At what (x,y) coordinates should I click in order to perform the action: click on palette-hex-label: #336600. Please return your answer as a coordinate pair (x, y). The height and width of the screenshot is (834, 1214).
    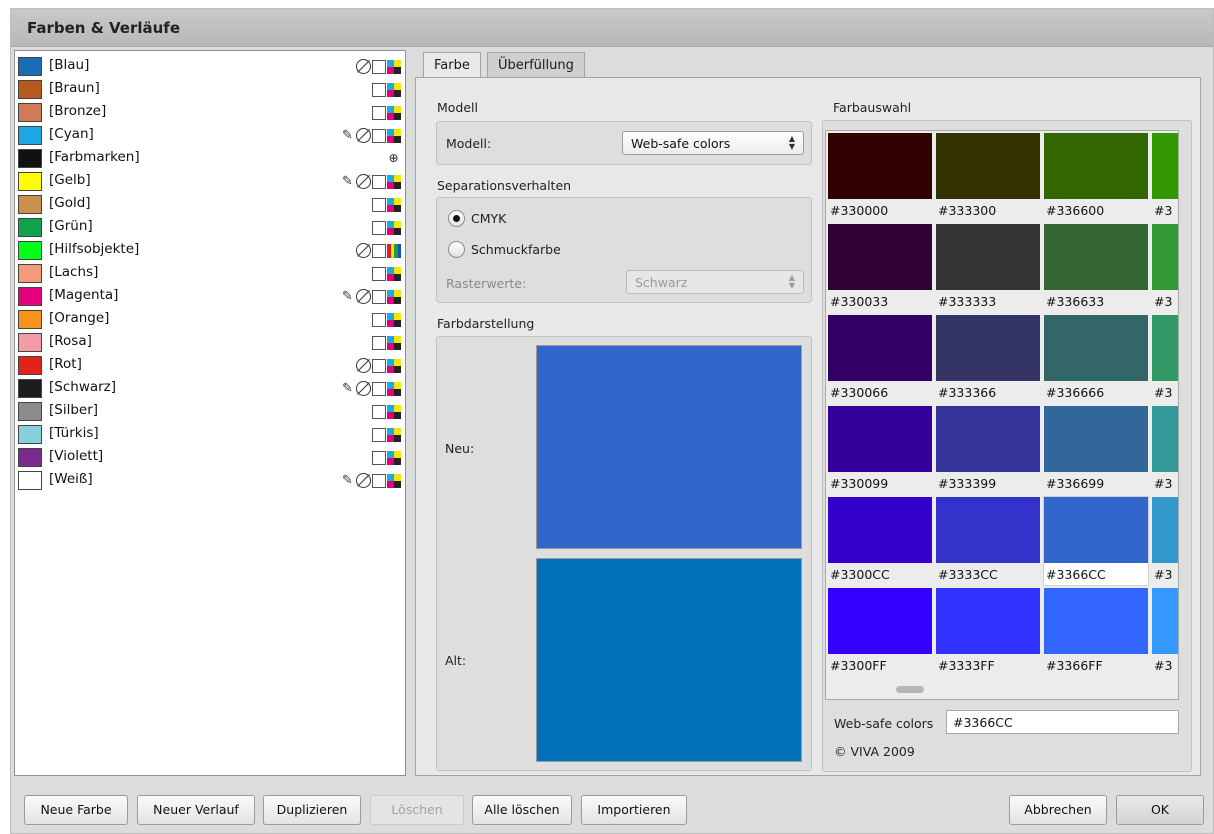
    Looking at the image, I should click on (1075, 210).